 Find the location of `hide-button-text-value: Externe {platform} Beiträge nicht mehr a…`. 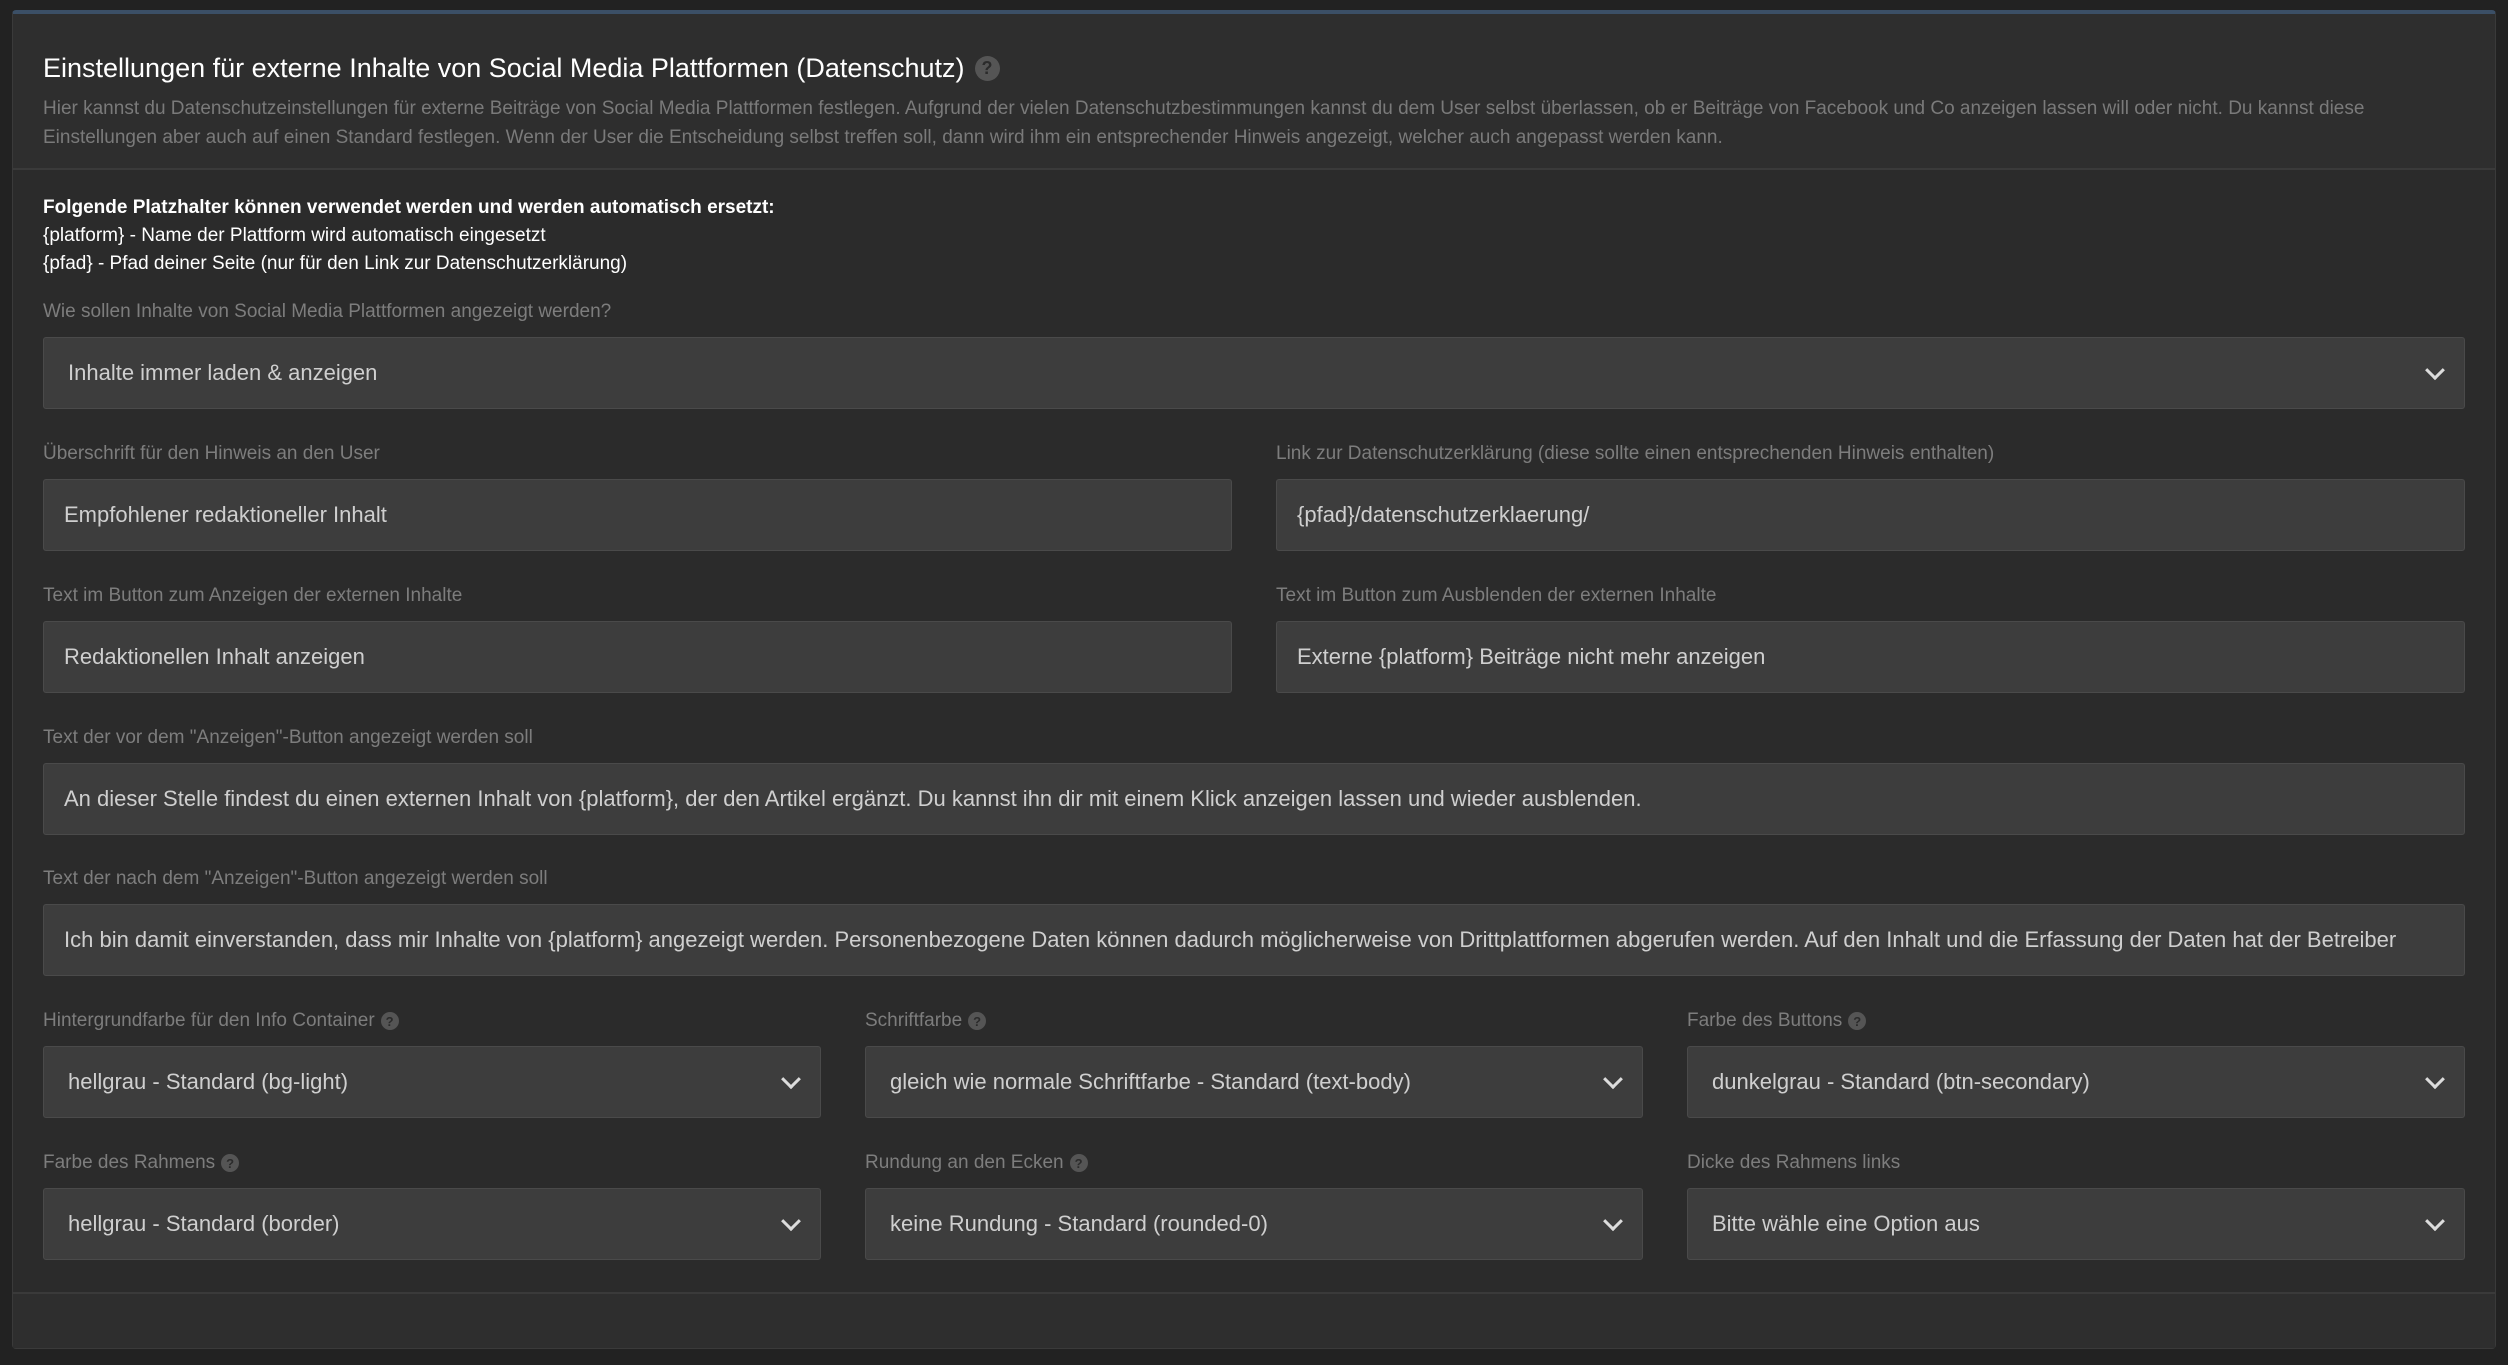

hide-button-text-value: Externe {platform} Beiträge nicht mehr a… is located at coordinates (1531, 656).